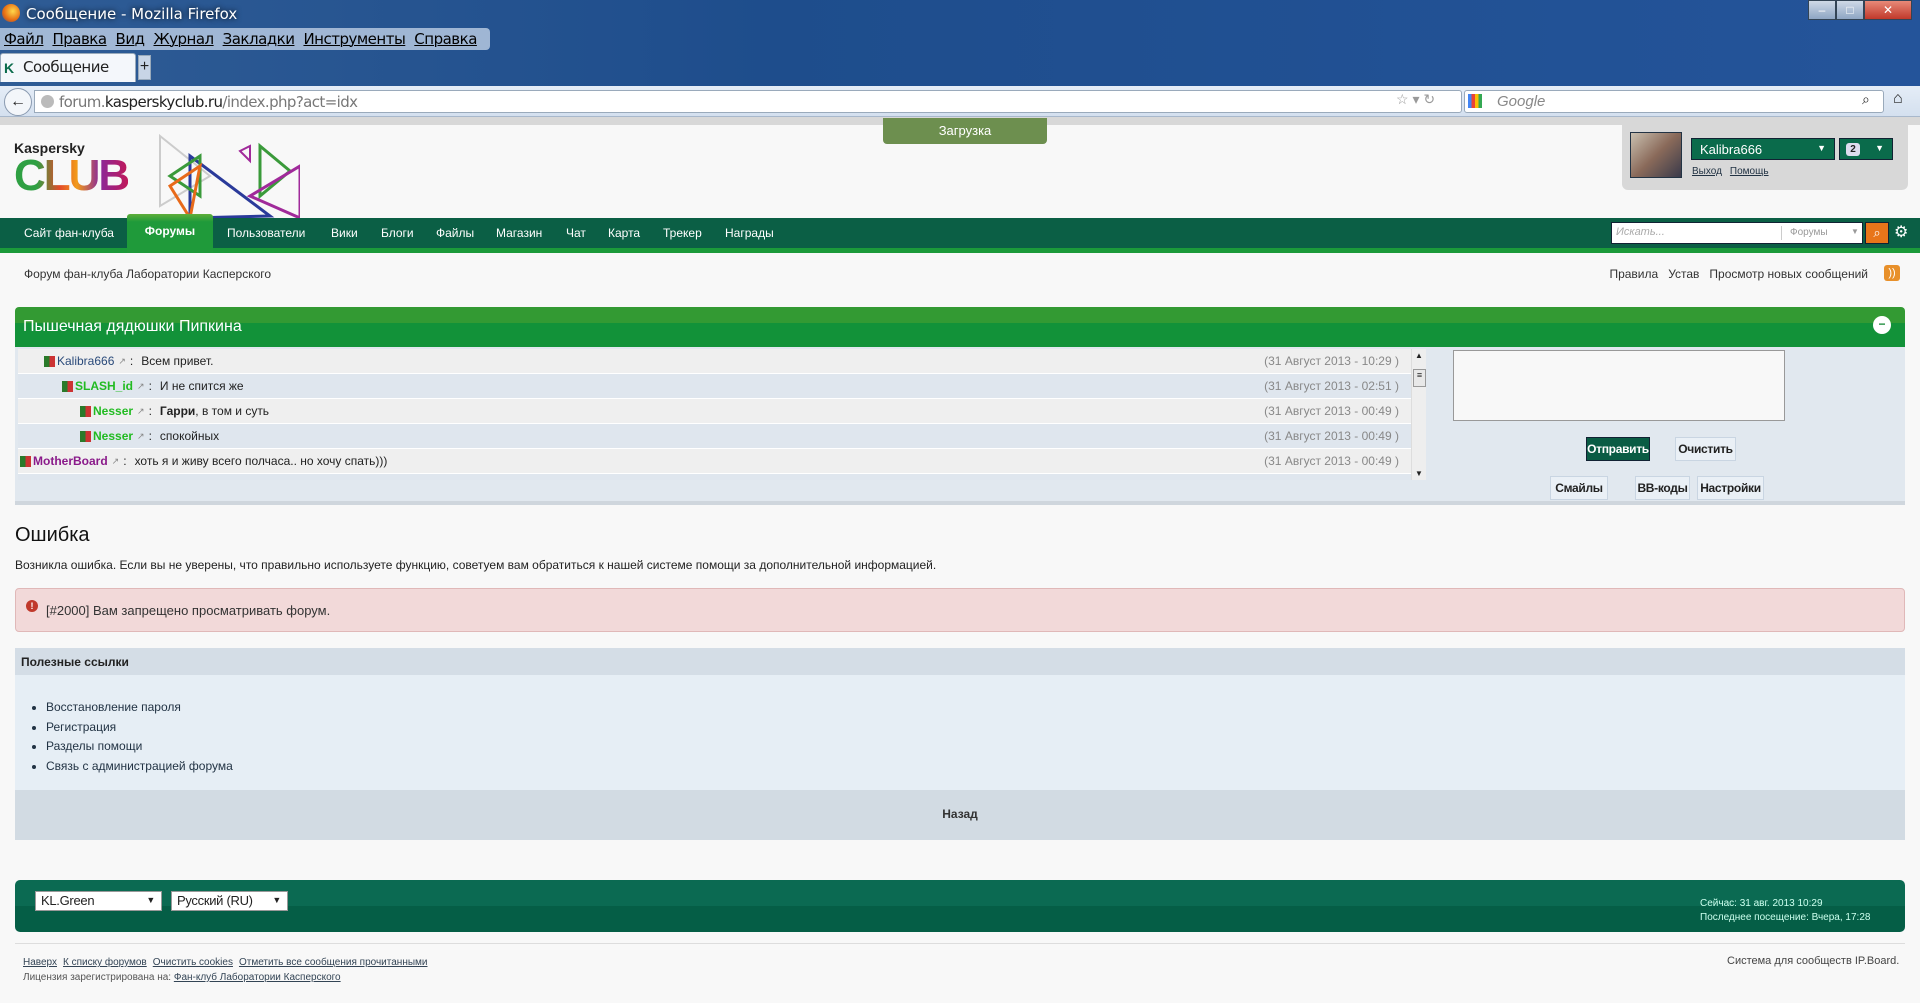  I want to click on send-button: Отправить, so click(1618, 449).